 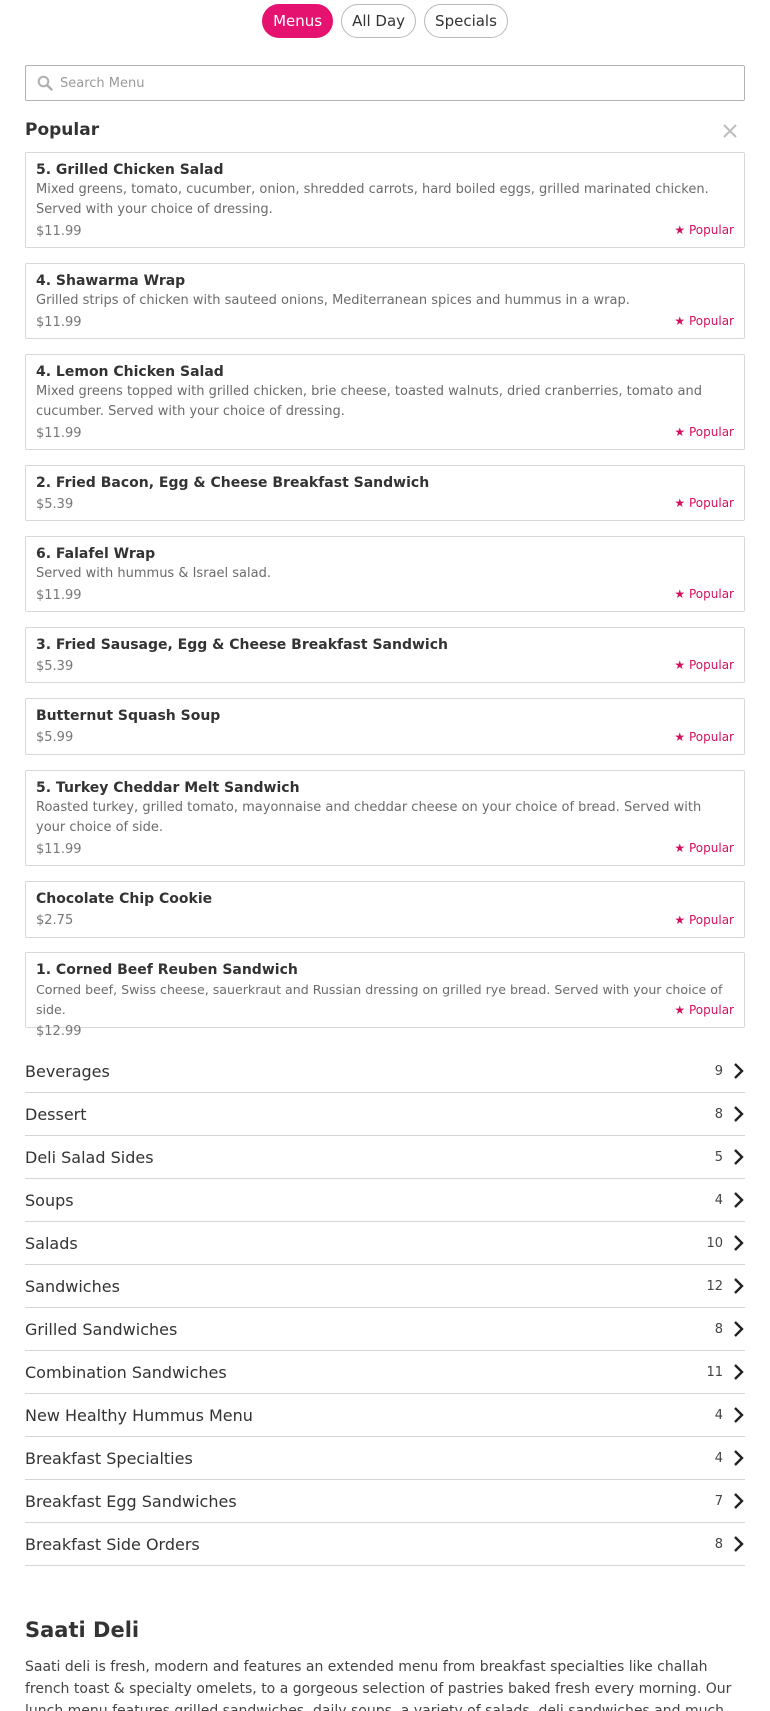 I want to click on tab-menus: Menus, so click(x=298, y=21).